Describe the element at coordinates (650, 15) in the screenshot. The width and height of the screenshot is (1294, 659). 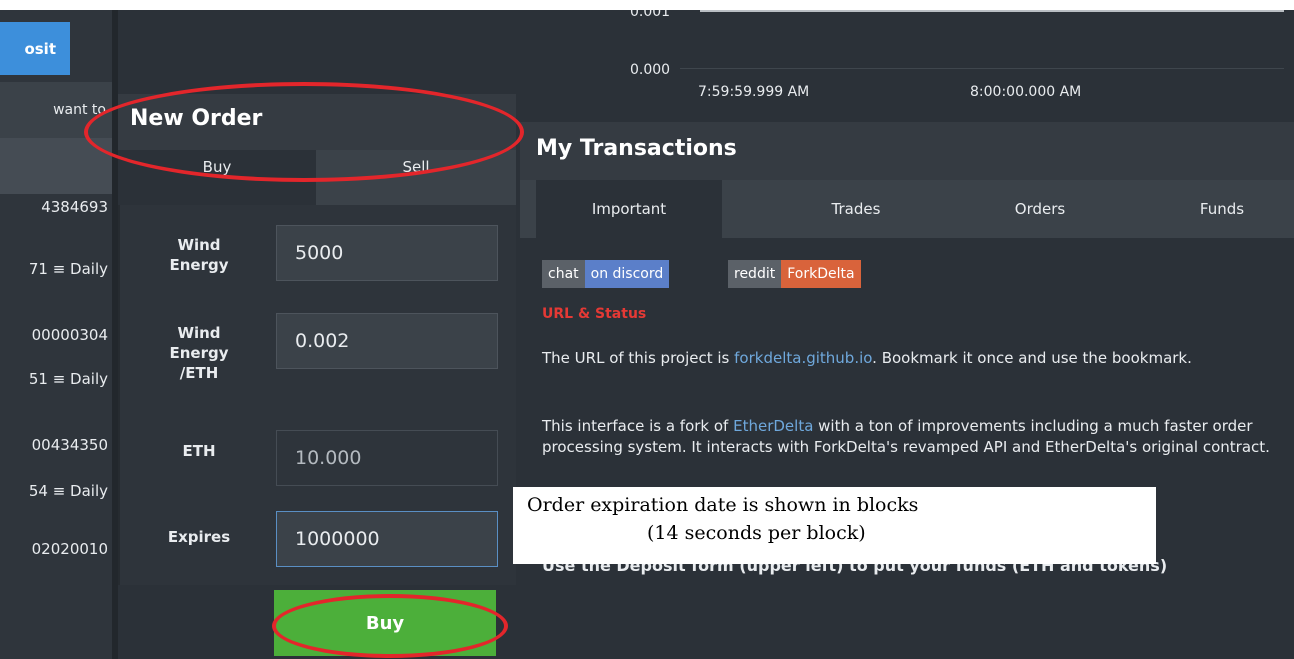
I see `chart-y-tick: 0.001` at that location.